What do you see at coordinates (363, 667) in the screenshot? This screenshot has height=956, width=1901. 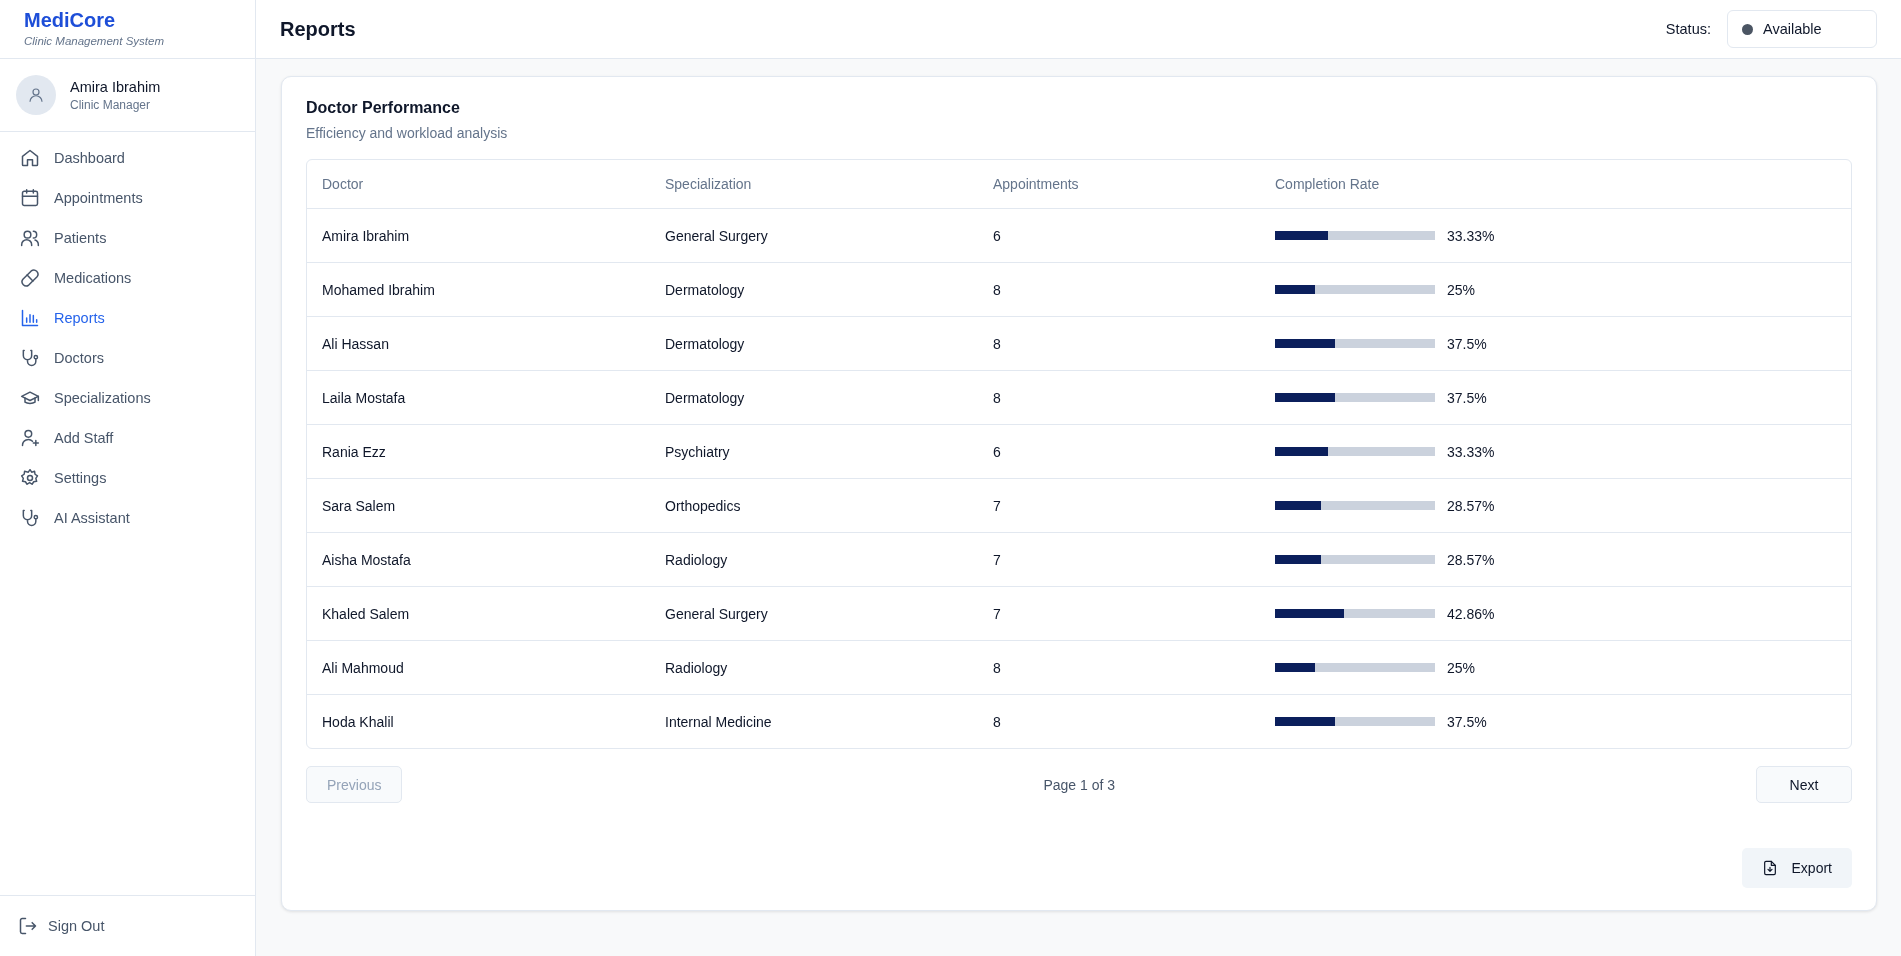 I see `doctor-cell-text: Ali Mahmoud` at bounding box center [363, 667].